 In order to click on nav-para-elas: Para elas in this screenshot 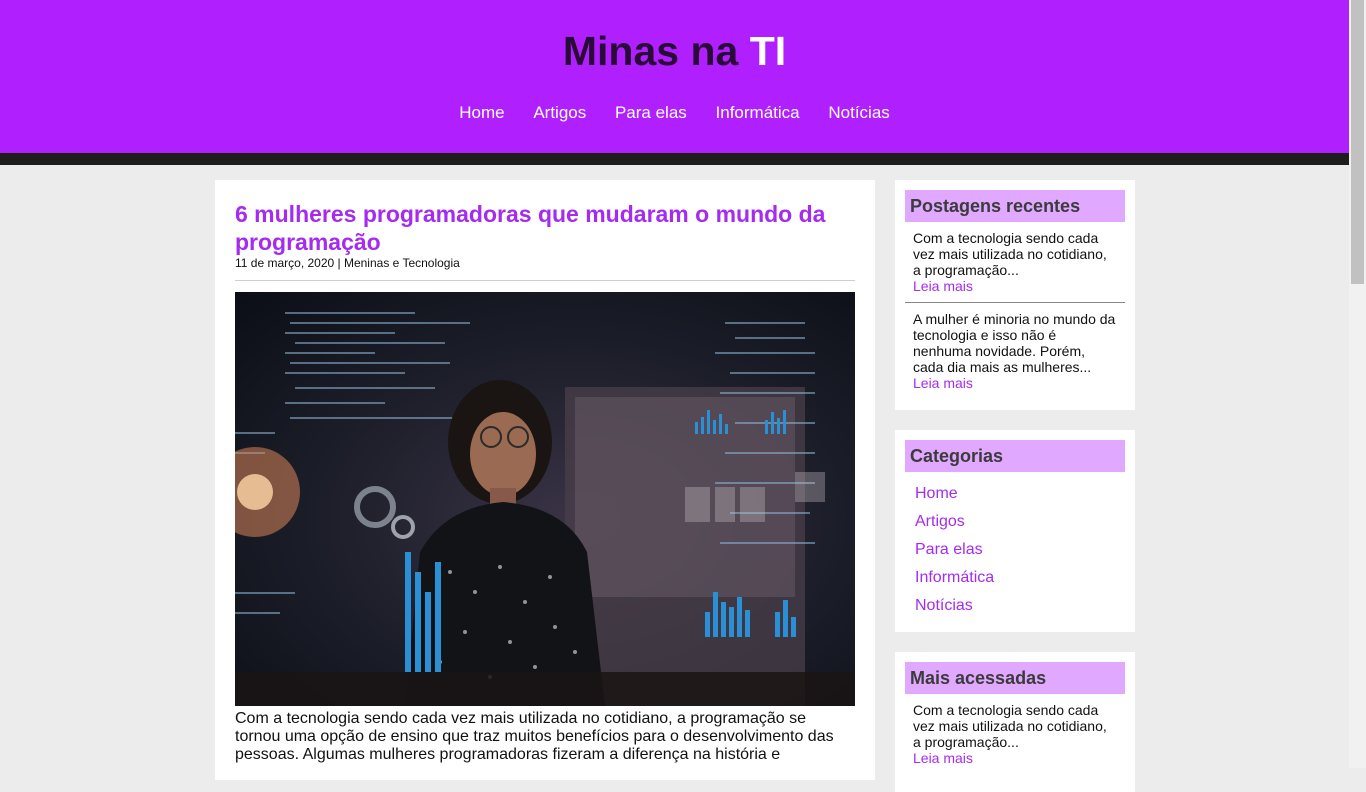, I will do `click(651, 112)`.